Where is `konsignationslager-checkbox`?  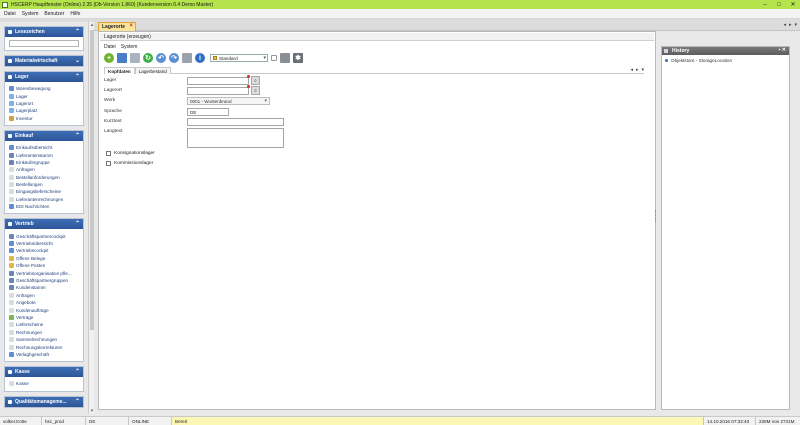
konsignationslager-checkbox is located at coordinates (108, 153).